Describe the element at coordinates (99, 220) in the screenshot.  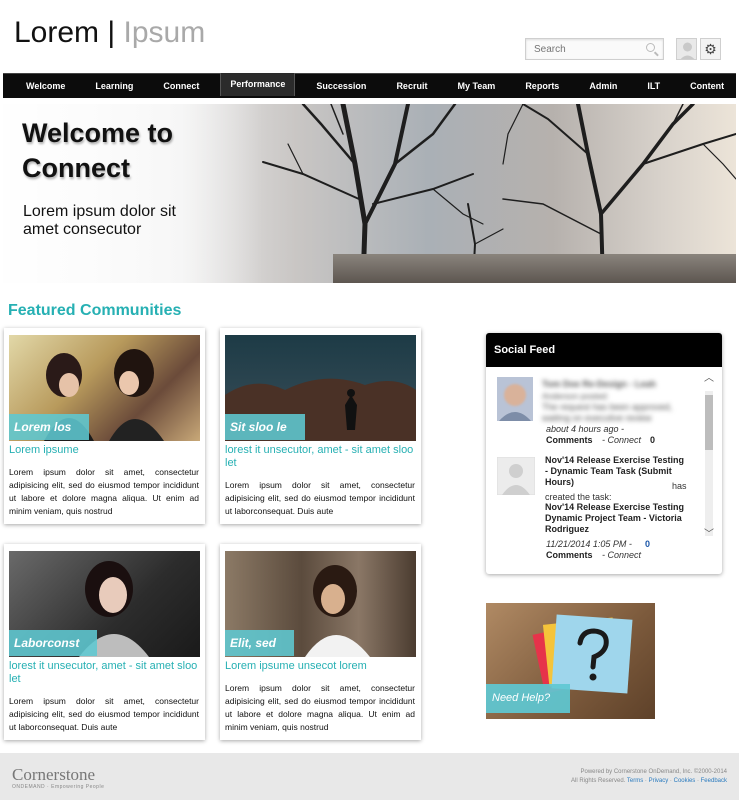
I see `hero-subtitle: Lorem ipsum dolor sit amet consecutor` at that location.